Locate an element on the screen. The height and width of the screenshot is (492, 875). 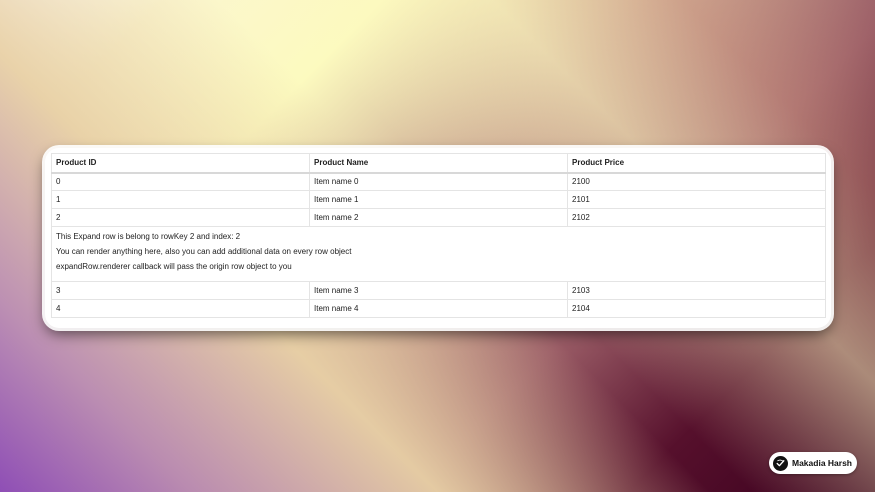
cell-product-name: Item name 4 is located at coordinates (438, 308).